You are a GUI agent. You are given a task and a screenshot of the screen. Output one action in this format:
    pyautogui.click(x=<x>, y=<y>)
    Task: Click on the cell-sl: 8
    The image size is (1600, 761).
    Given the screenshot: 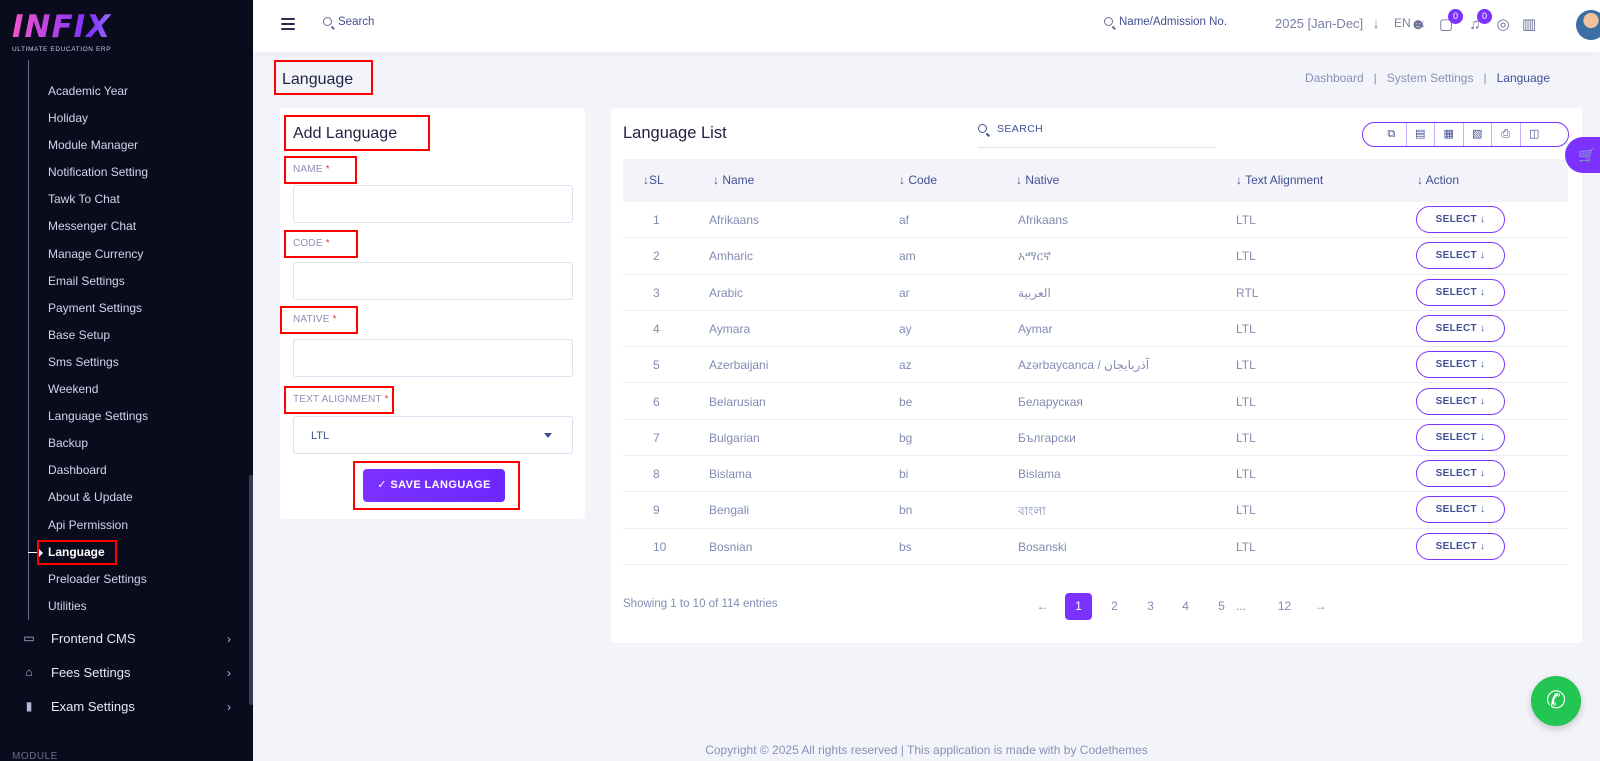 What is the action you would take?
    pyautogui.click(x=656, y=474)
    